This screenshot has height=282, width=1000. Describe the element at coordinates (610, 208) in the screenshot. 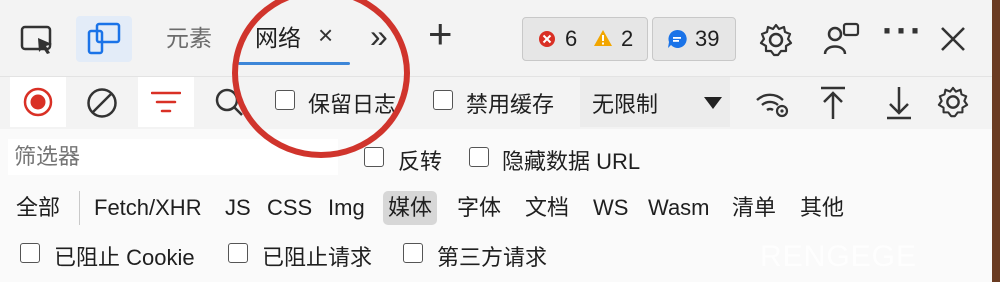

I see `type-filter-ws: WS` at that location.